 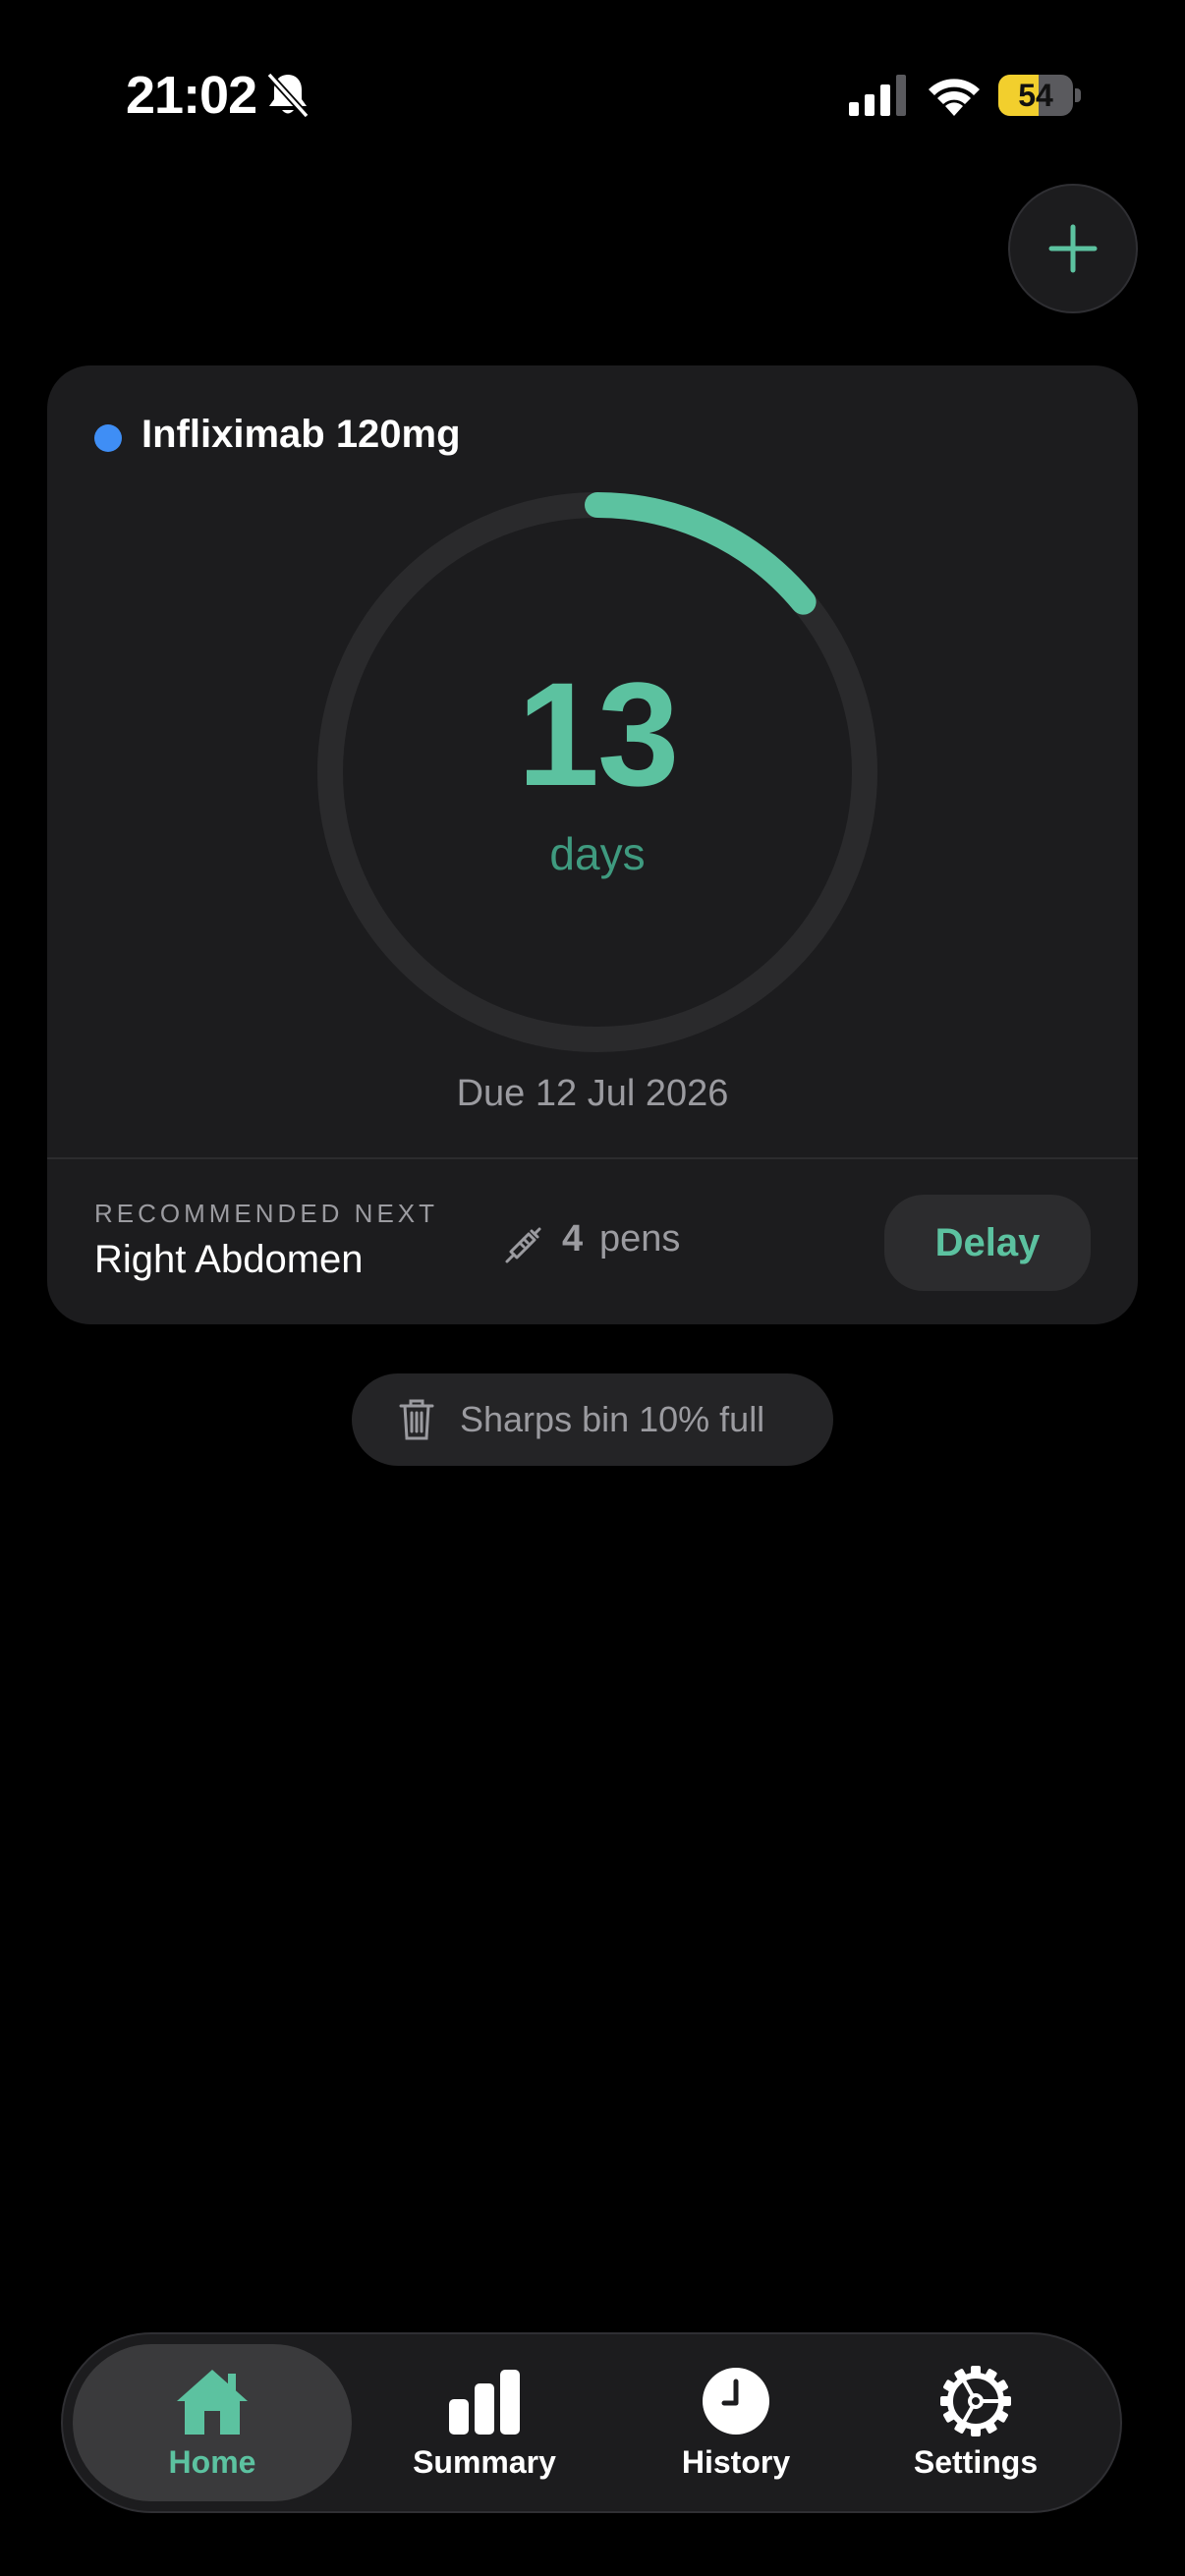 I want to click on days-remaining: 13, so click(x=598, y=733).